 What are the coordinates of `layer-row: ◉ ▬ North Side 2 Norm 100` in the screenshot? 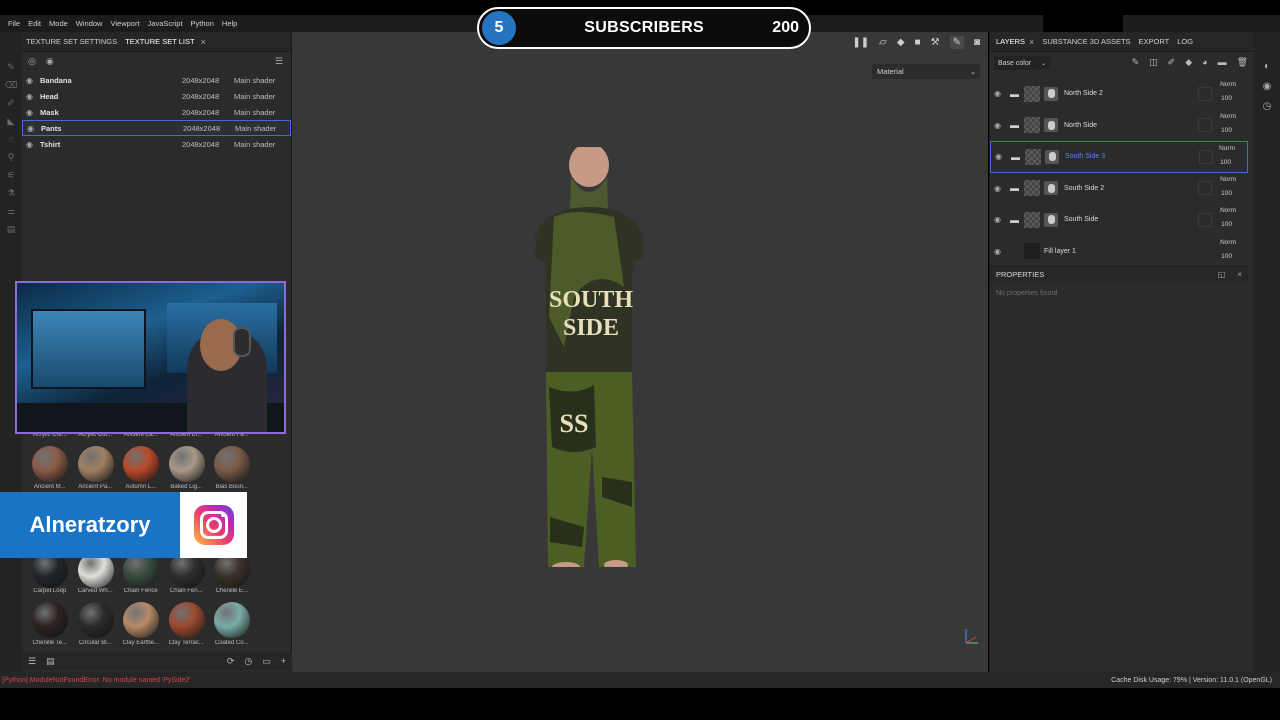 It's located at (1119, 94).